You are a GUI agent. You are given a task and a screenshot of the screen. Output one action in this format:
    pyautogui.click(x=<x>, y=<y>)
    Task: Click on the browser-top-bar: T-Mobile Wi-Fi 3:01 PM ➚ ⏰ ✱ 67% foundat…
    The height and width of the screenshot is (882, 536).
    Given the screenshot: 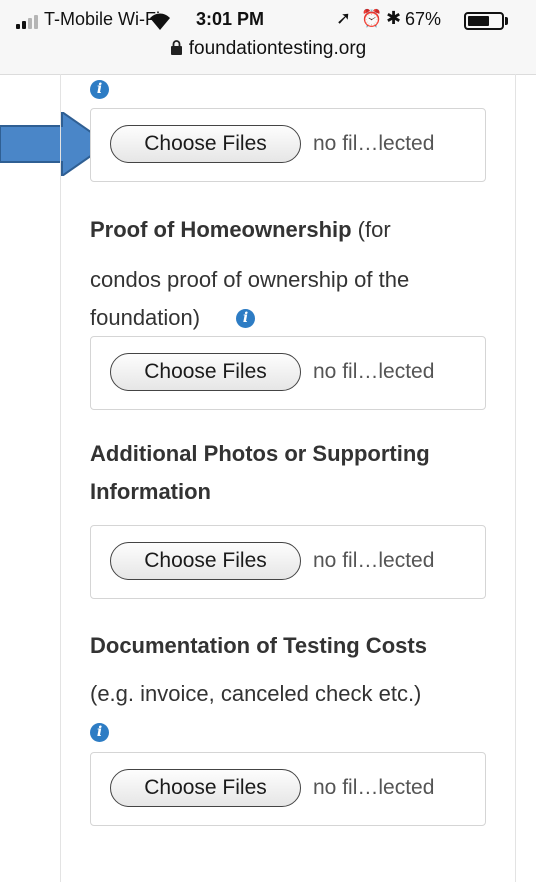 What is the action you would take?
    pyautogui.click(x=268, y=37)
    